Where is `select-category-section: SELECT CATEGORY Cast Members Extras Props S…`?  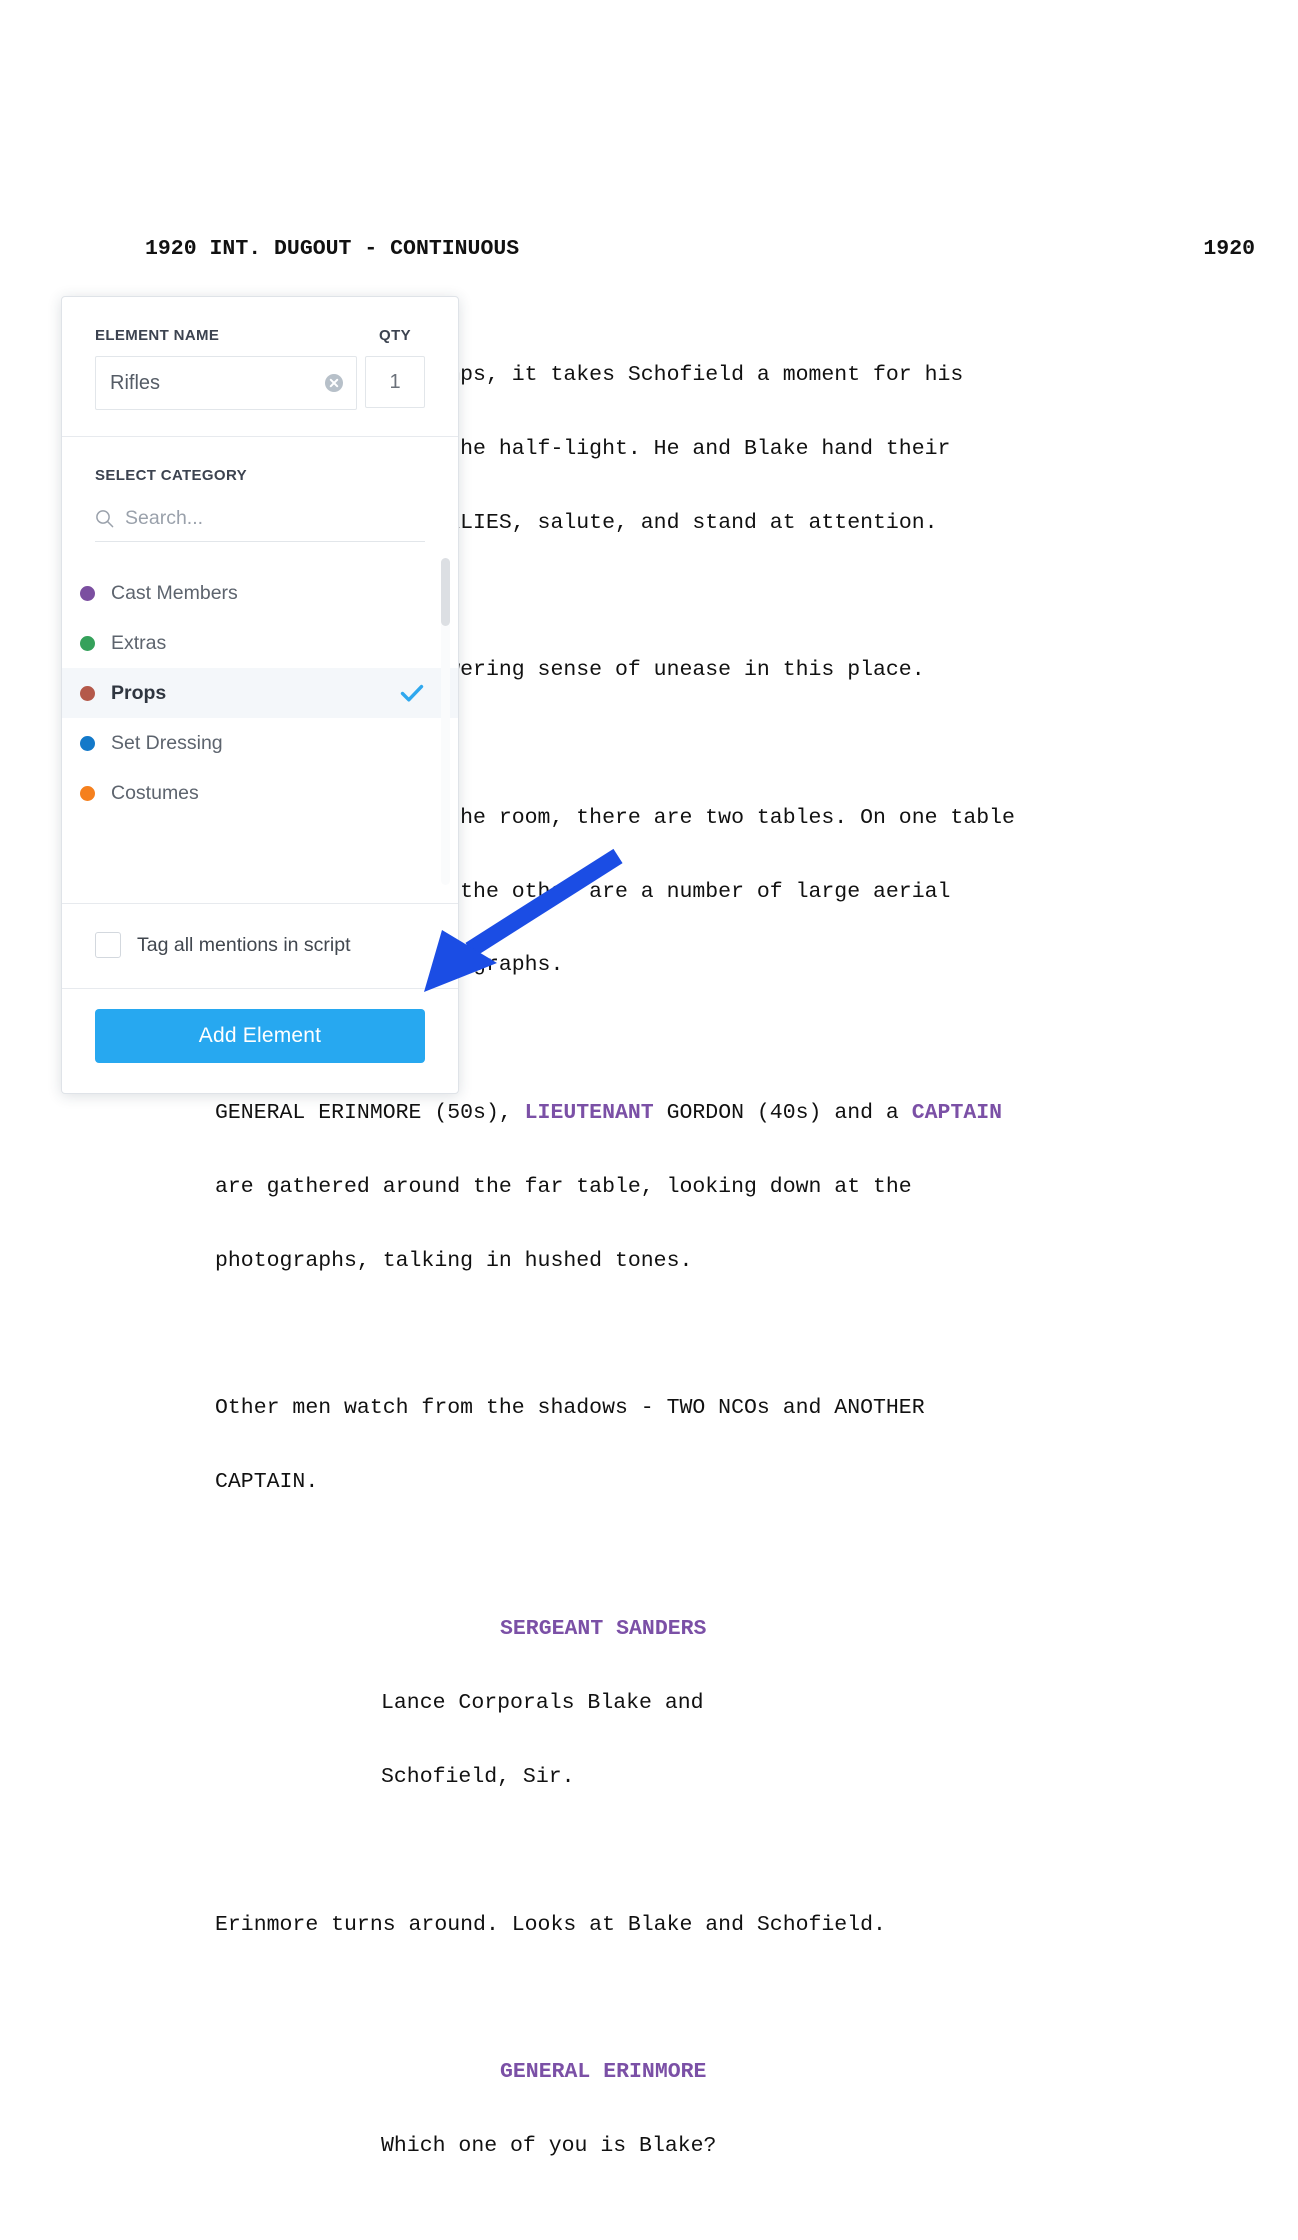
select-category-section: SELECT CATEGORY Cast Members Extras Props S… is located at coordinates (260, 670).